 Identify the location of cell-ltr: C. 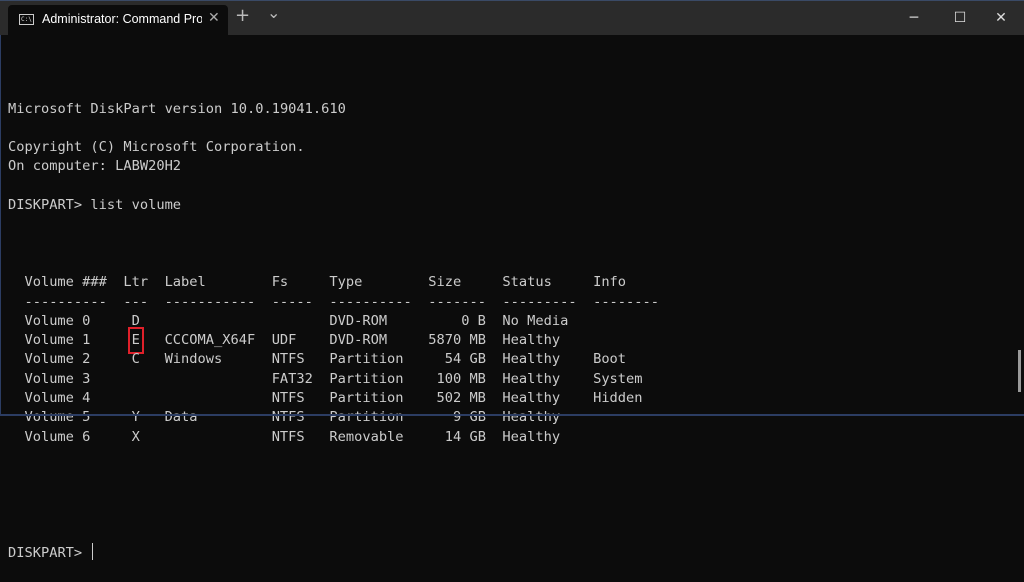
(135, 359).